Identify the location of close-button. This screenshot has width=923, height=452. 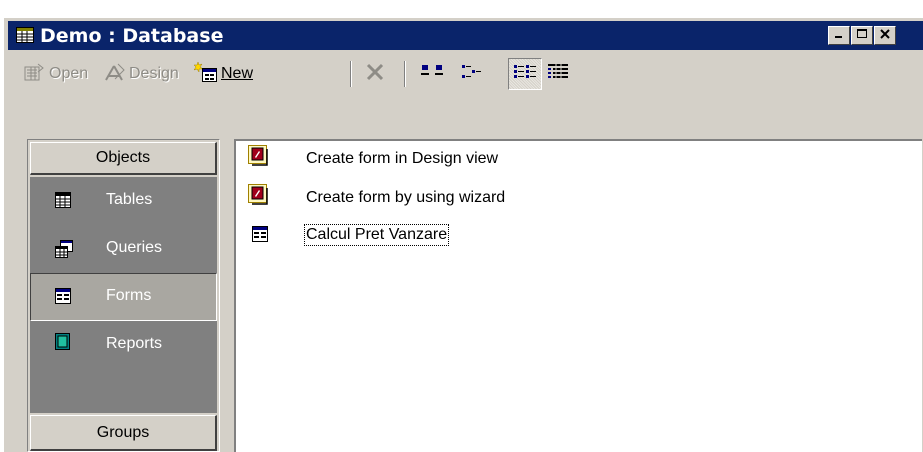
(885, 35).